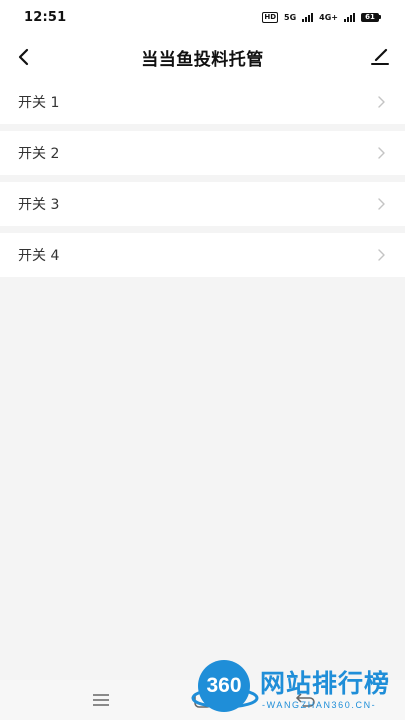  Describe the element at coordinates (202, 17) in the screenshot. I see `status-bar: 12:51 HD 5G 4G+ 61` at that location.